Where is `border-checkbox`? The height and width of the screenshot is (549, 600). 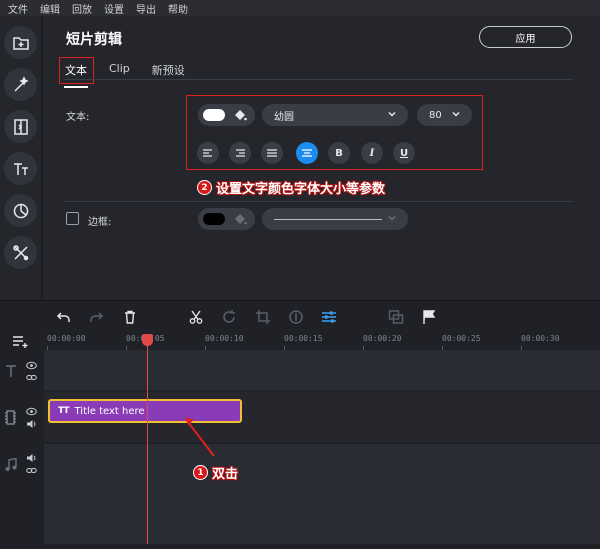 border-checkbox is located at coordinates (72, 218).